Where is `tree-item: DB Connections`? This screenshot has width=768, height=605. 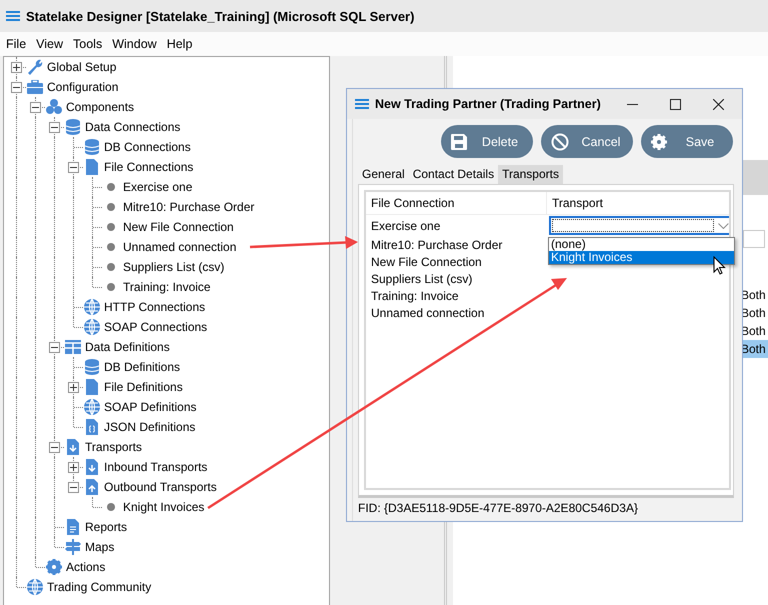
tree-item: DB Connections is located at coordinates (147, 147).